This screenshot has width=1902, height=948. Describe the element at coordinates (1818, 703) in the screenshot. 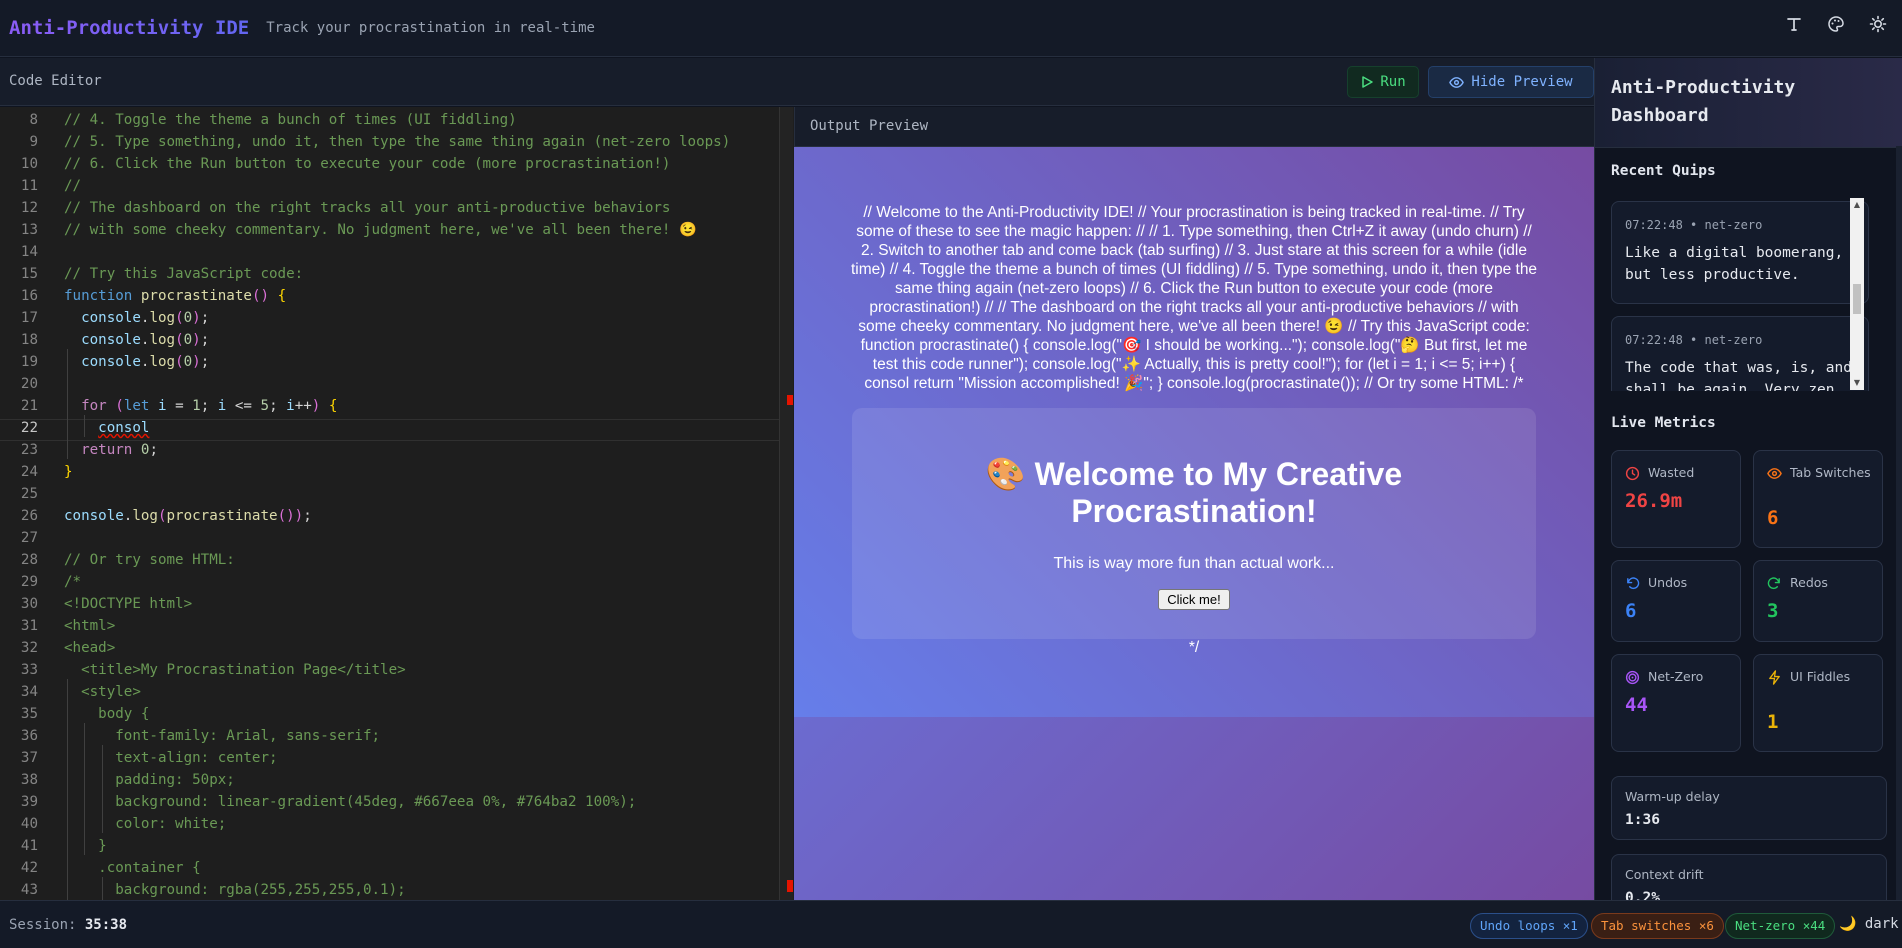

I see `metric-ui-fiddles: UI Fiddles 1` at that location.